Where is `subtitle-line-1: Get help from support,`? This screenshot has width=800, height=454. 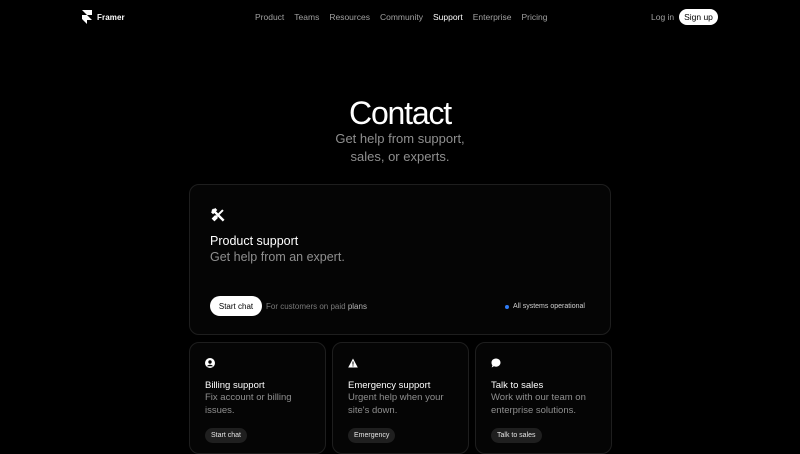 subtitle-line-1: Get help from support, is located at coordinates (400, 138).